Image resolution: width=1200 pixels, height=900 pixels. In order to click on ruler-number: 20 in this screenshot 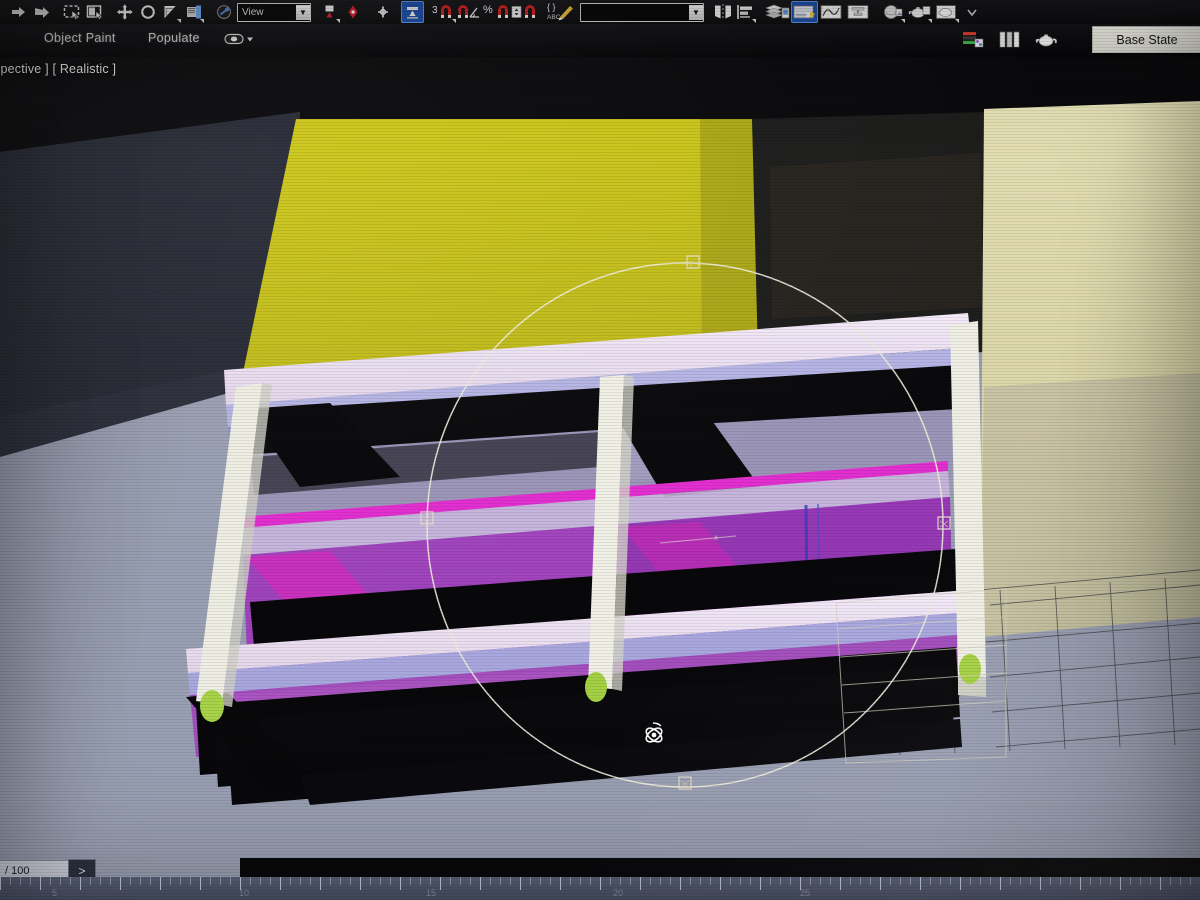, I will do `click(618, 893)`.